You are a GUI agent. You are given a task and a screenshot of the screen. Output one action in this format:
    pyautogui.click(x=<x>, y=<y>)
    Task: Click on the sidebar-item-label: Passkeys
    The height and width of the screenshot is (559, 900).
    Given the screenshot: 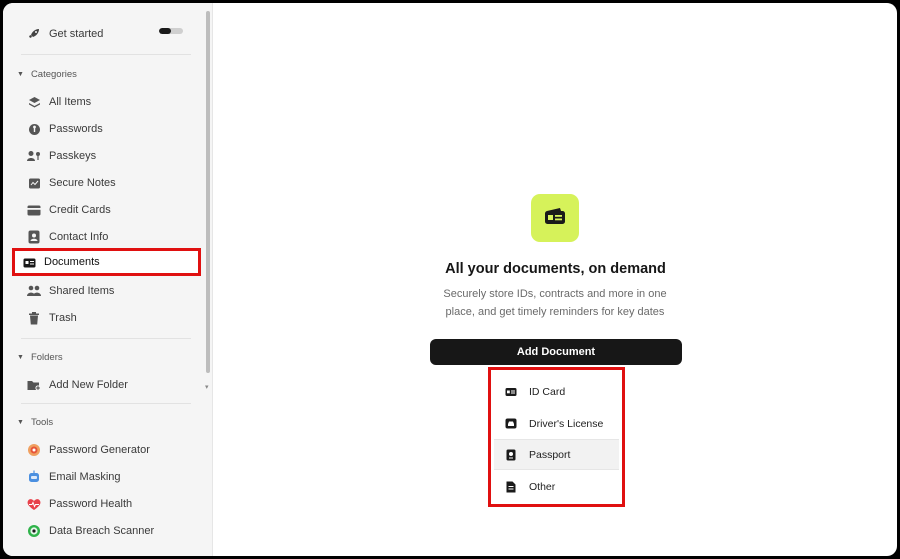 What is the action you would take?
    pyautogui.click(x=73, y=156)
    